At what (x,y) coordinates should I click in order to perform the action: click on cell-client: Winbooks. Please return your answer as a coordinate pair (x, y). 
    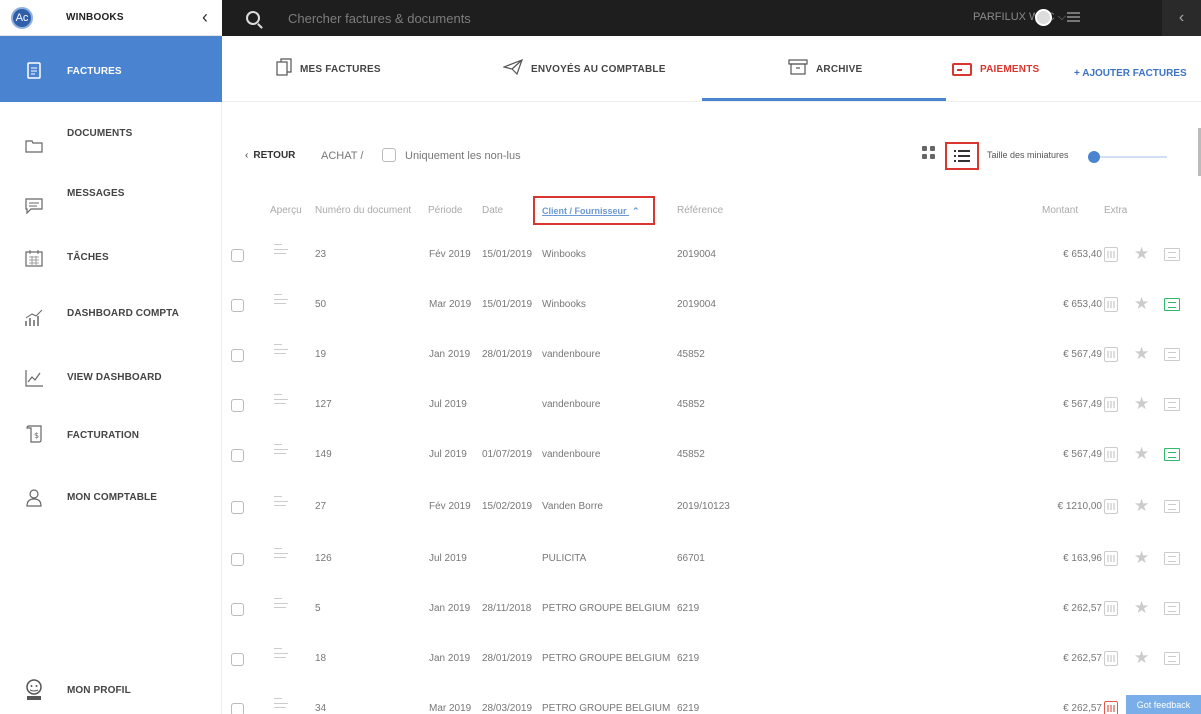
    Looking at the image, I should click on (564, 304).